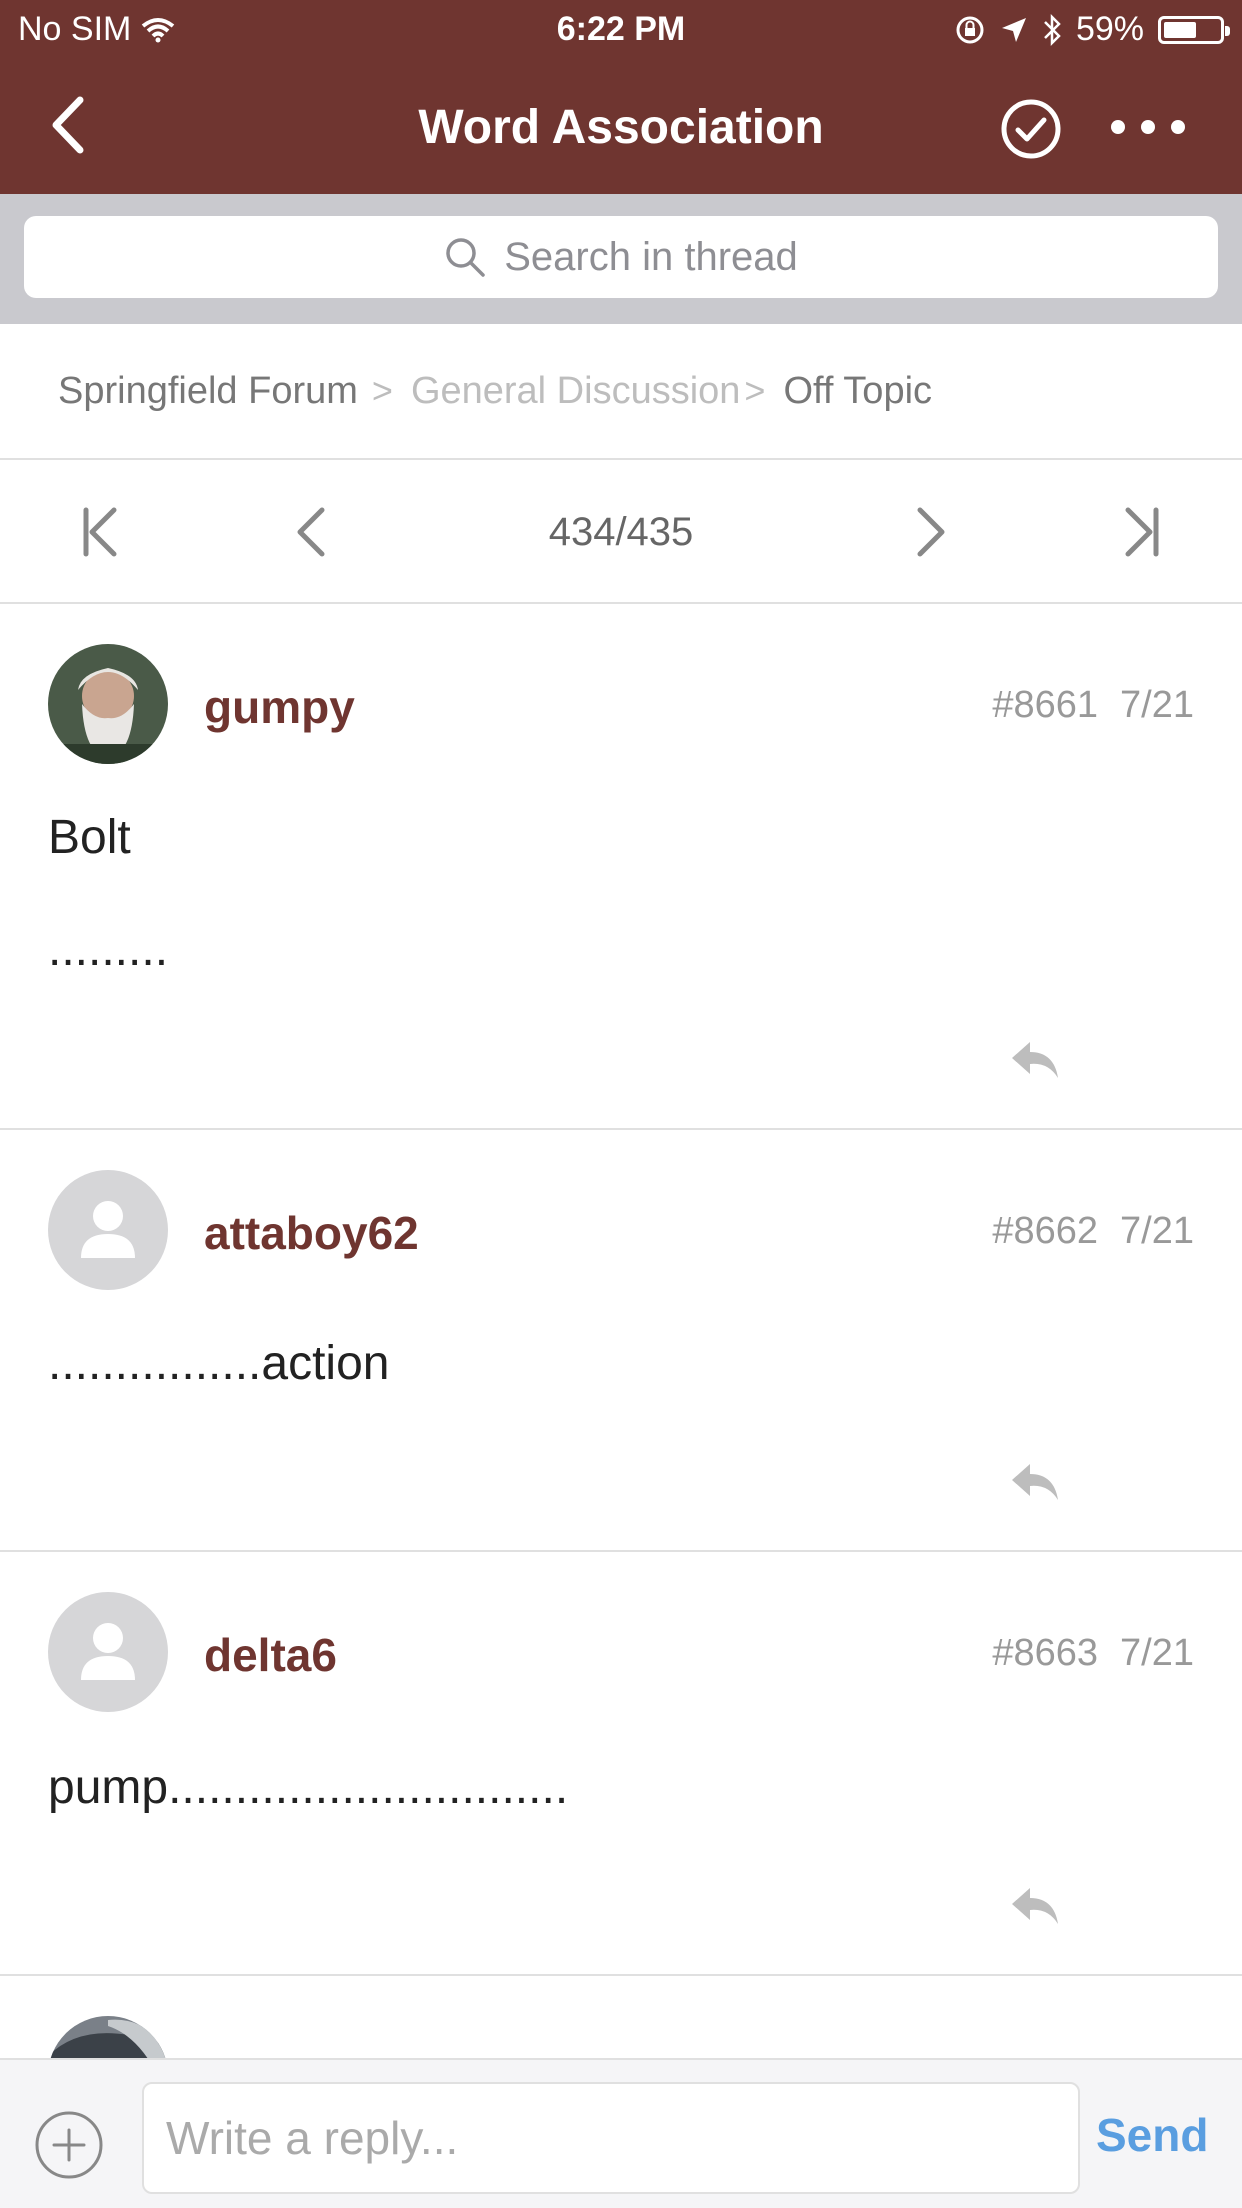 The width and height of the screenshot is (1242, 2208). I want to click on page-count: 434/435, so click(621, 532).